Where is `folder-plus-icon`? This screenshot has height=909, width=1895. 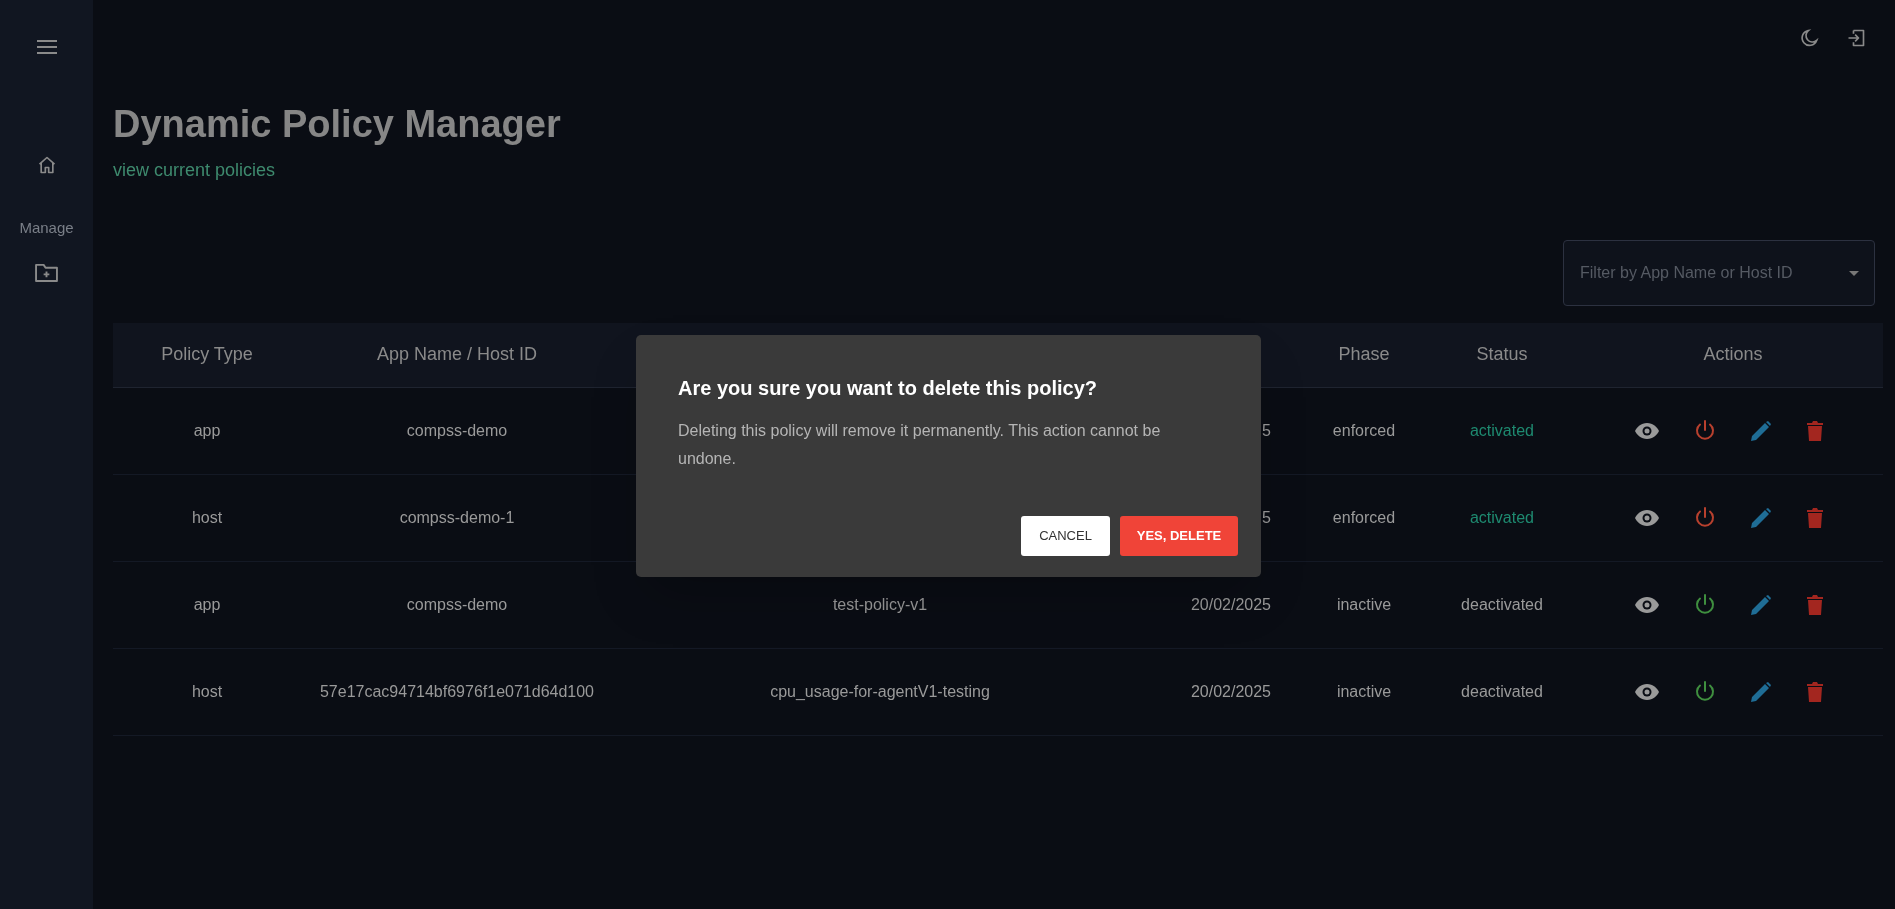 folder-plus-icon is located at coordinates (46, 272).